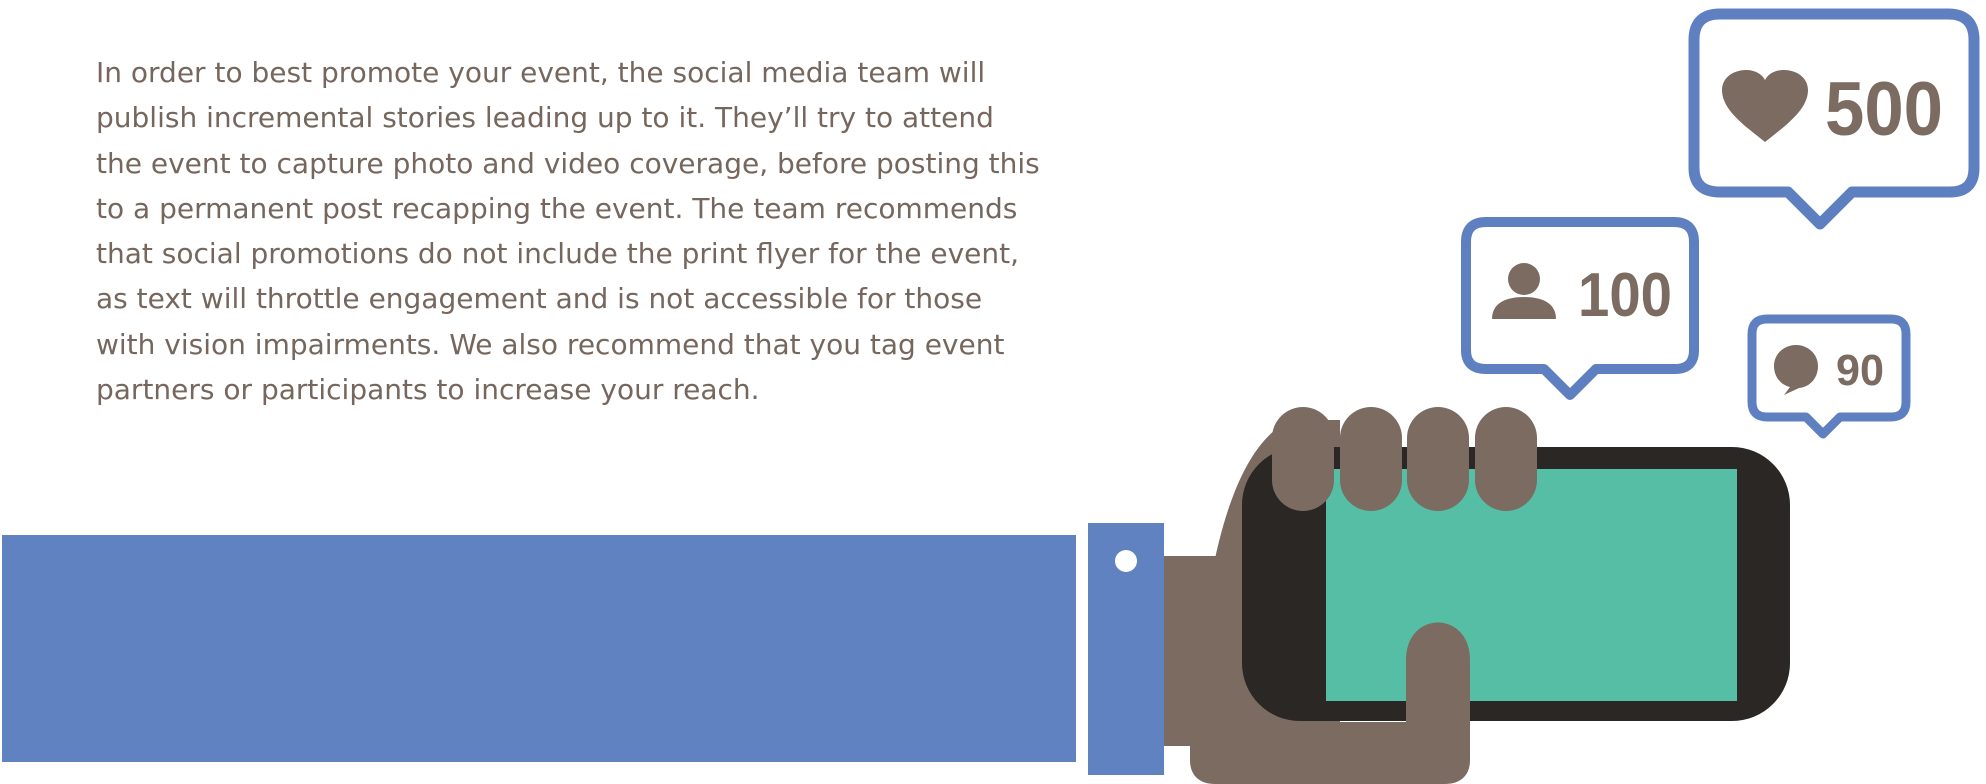 The width and height of the screenshot is (1986, 784). Describe the element at coordinates (1829, 376) in the screenshot. I see `comments-bubble: 90` at that location.